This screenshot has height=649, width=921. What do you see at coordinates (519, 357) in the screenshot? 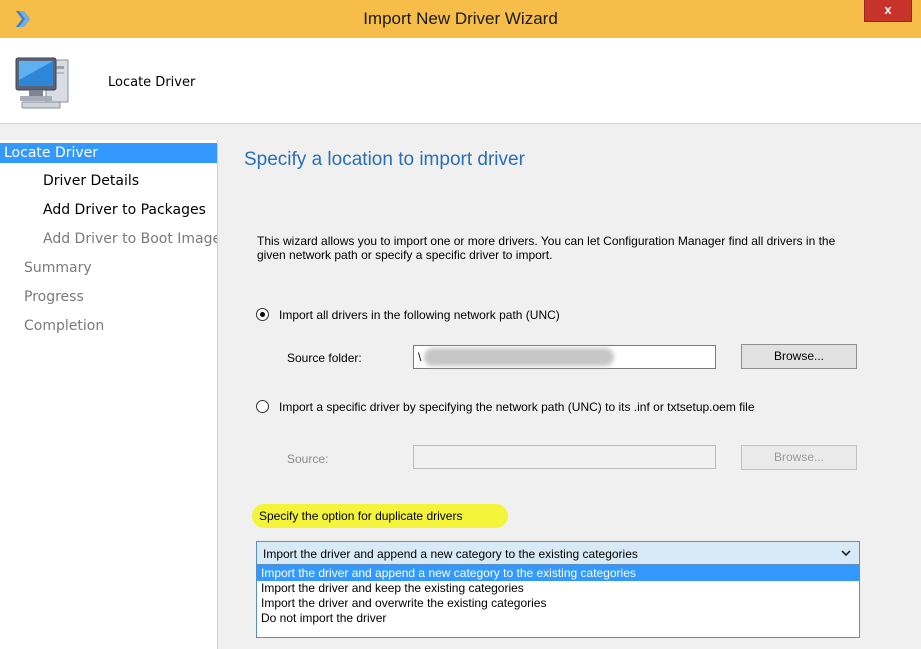
I see `redacted-path` at bounding box center [519, 357].